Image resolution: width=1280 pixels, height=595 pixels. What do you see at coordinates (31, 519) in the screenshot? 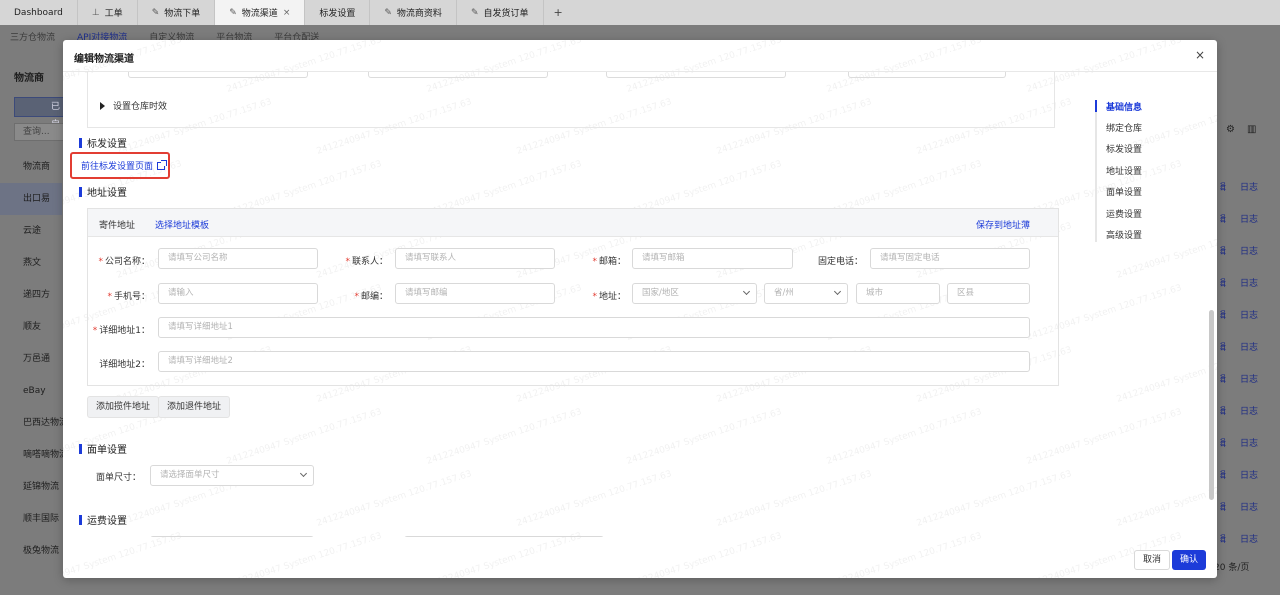
I see `list-item: 顺丰国际` at bounding box center [31, 519].